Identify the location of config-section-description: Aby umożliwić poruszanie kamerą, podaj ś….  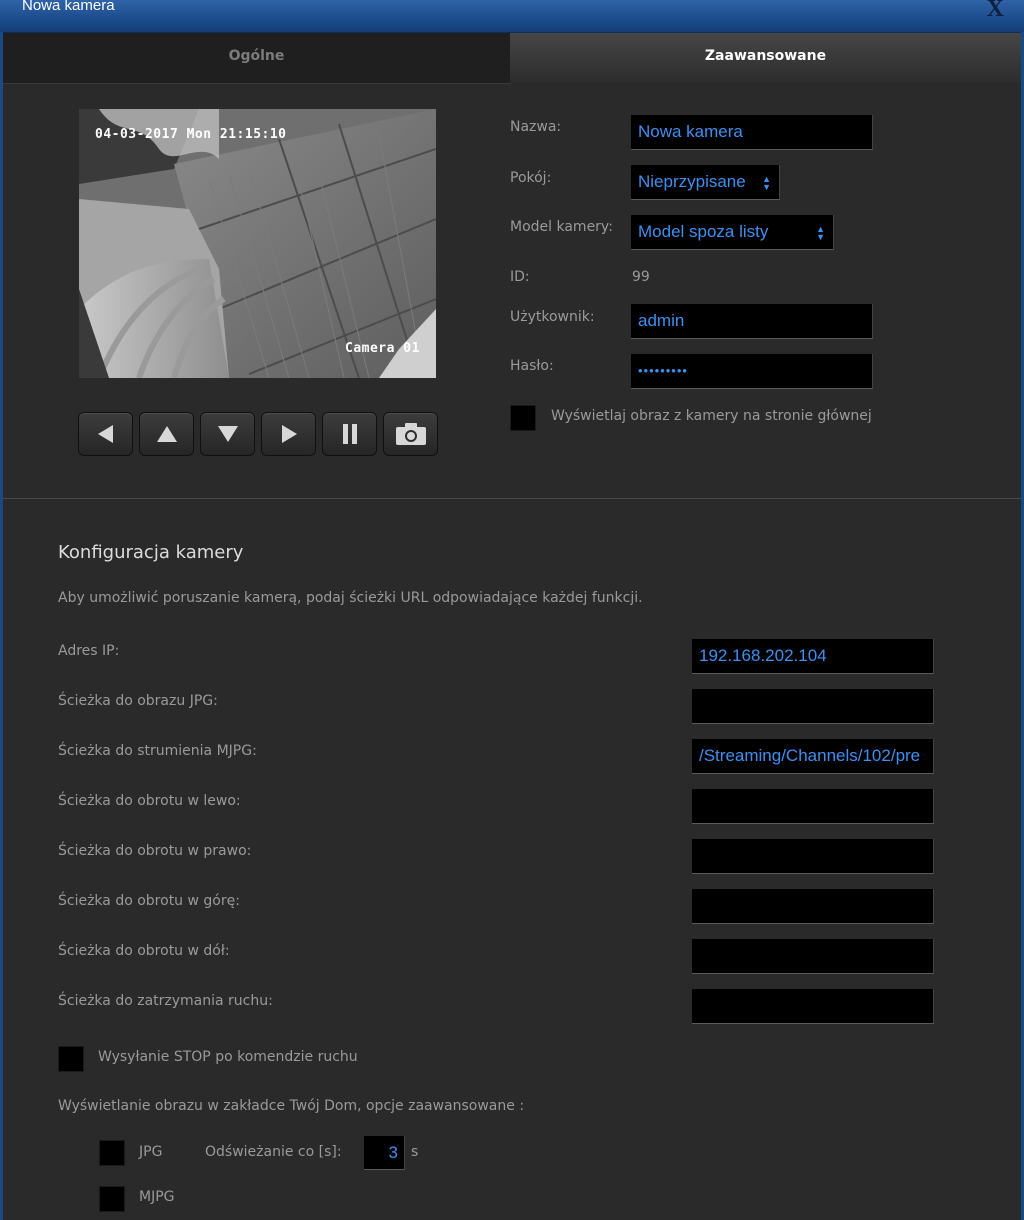
(350, 598).